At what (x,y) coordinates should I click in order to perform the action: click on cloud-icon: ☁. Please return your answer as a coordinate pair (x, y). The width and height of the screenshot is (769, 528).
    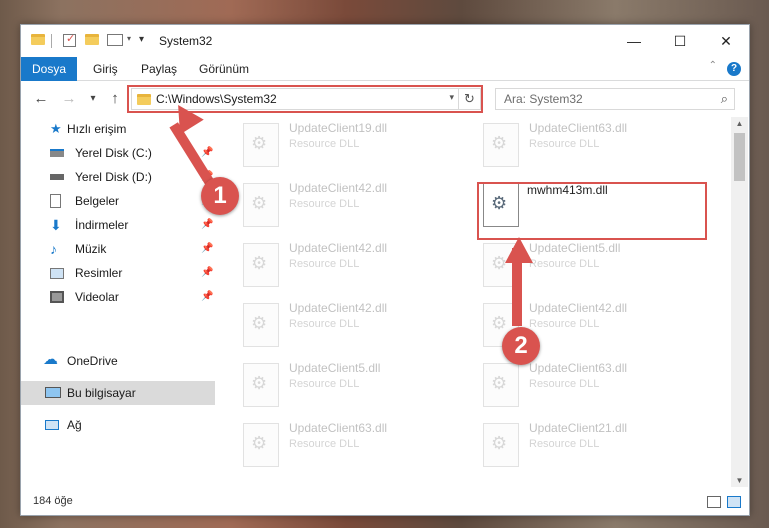
    Looking at the image, I should click on (50, 359).